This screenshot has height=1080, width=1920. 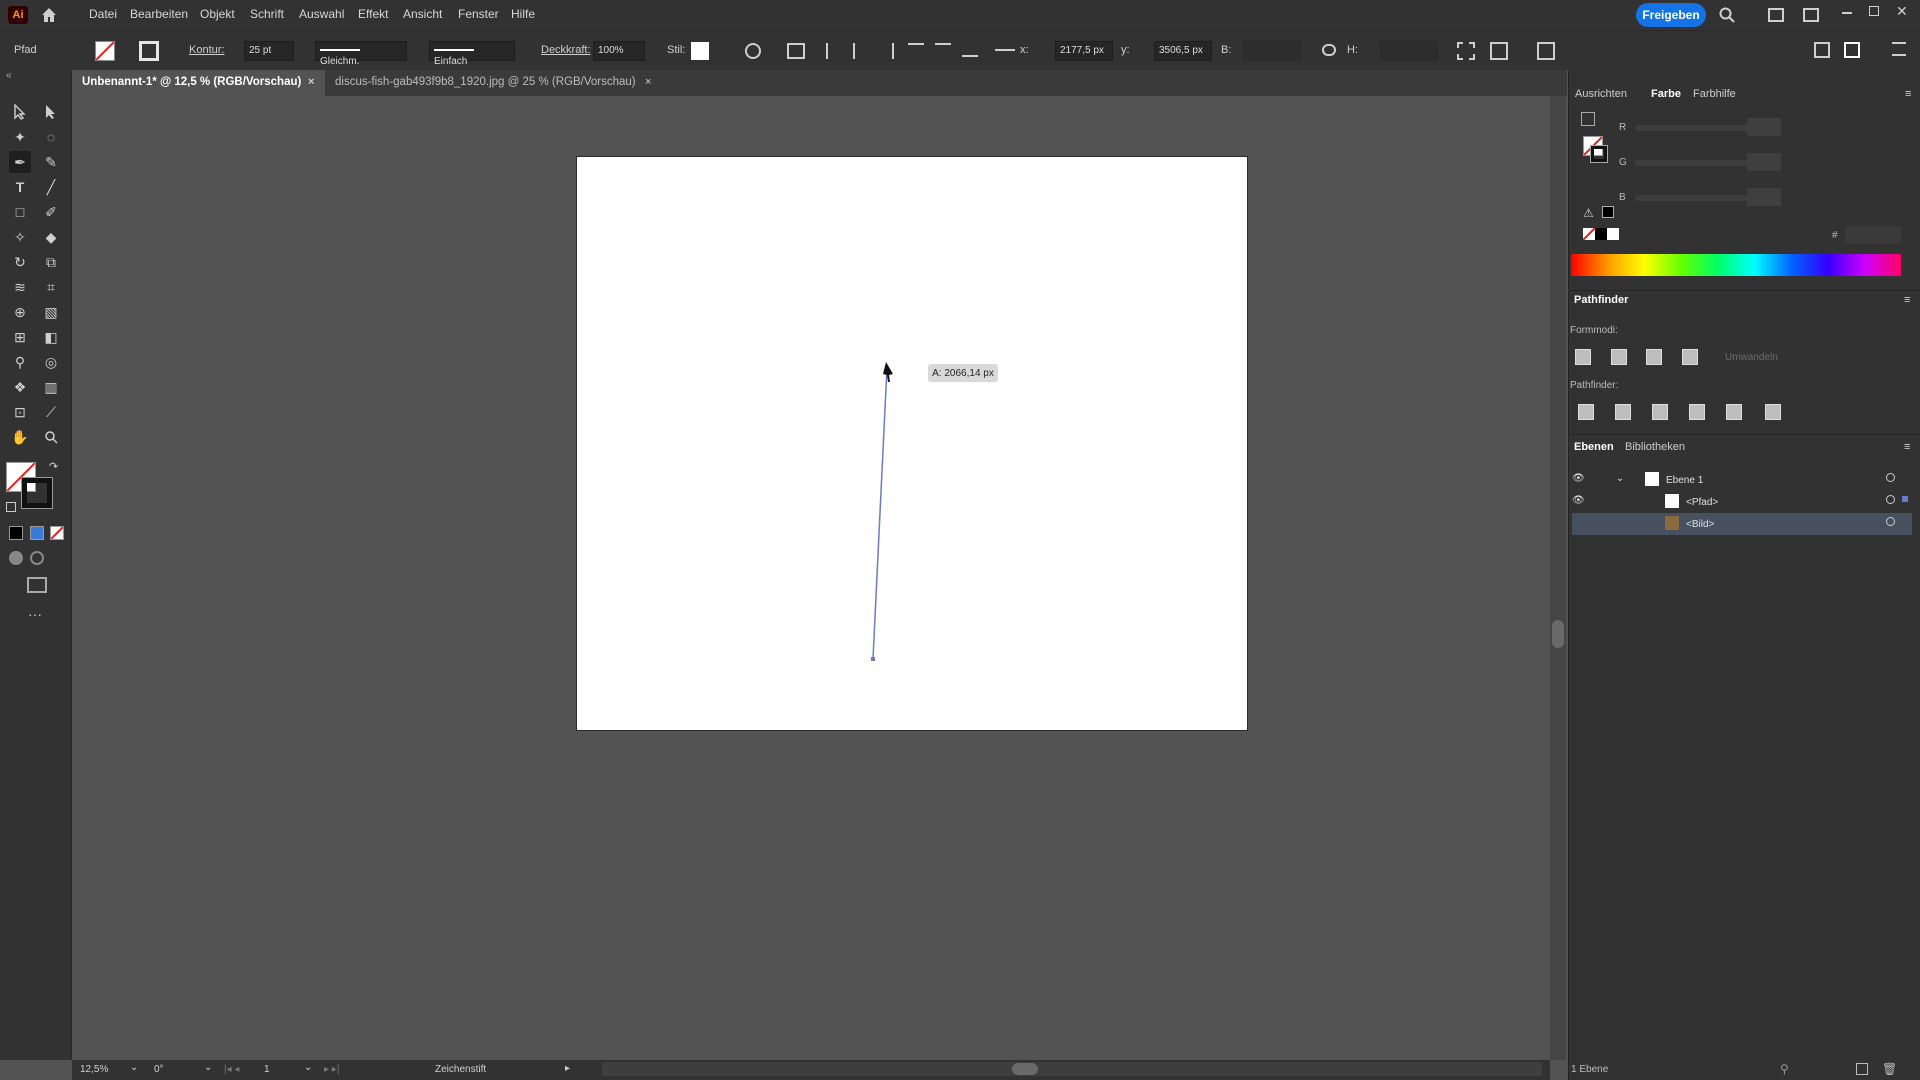 I want to click on pathfinders-label: Pathfinder:, so click(x=1594, y=385).